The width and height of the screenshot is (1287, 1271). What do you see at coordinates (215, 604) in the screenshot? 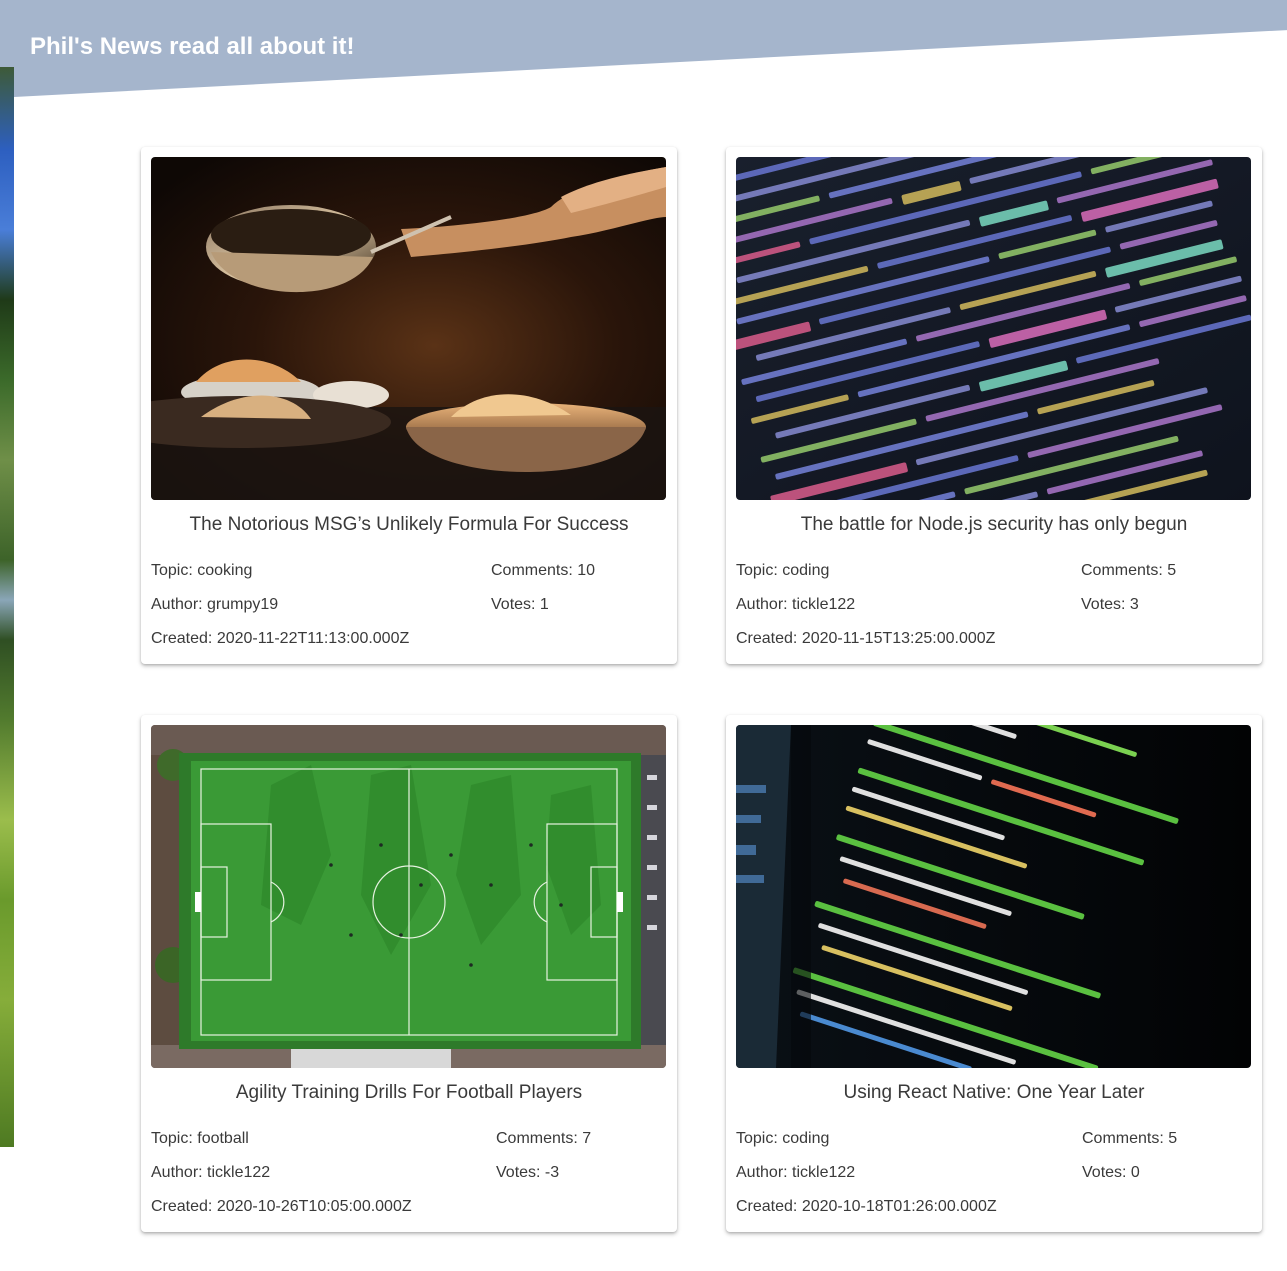
I see `article-author: Author: grumpy19` at bounding box center [215, 604].